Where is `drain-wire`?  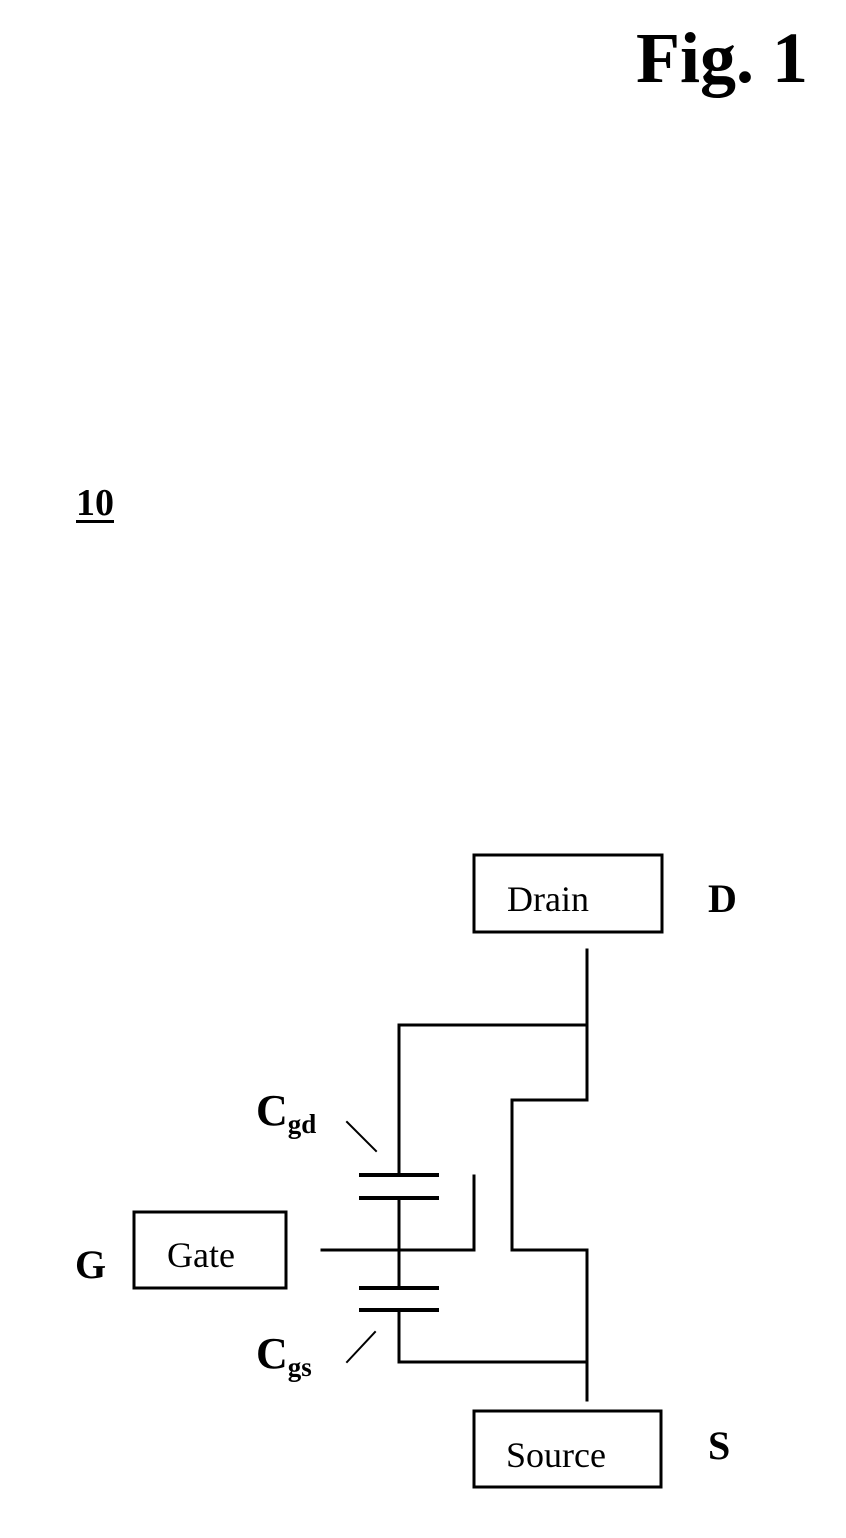 drain-wire is located at coordinates (549, 1175).